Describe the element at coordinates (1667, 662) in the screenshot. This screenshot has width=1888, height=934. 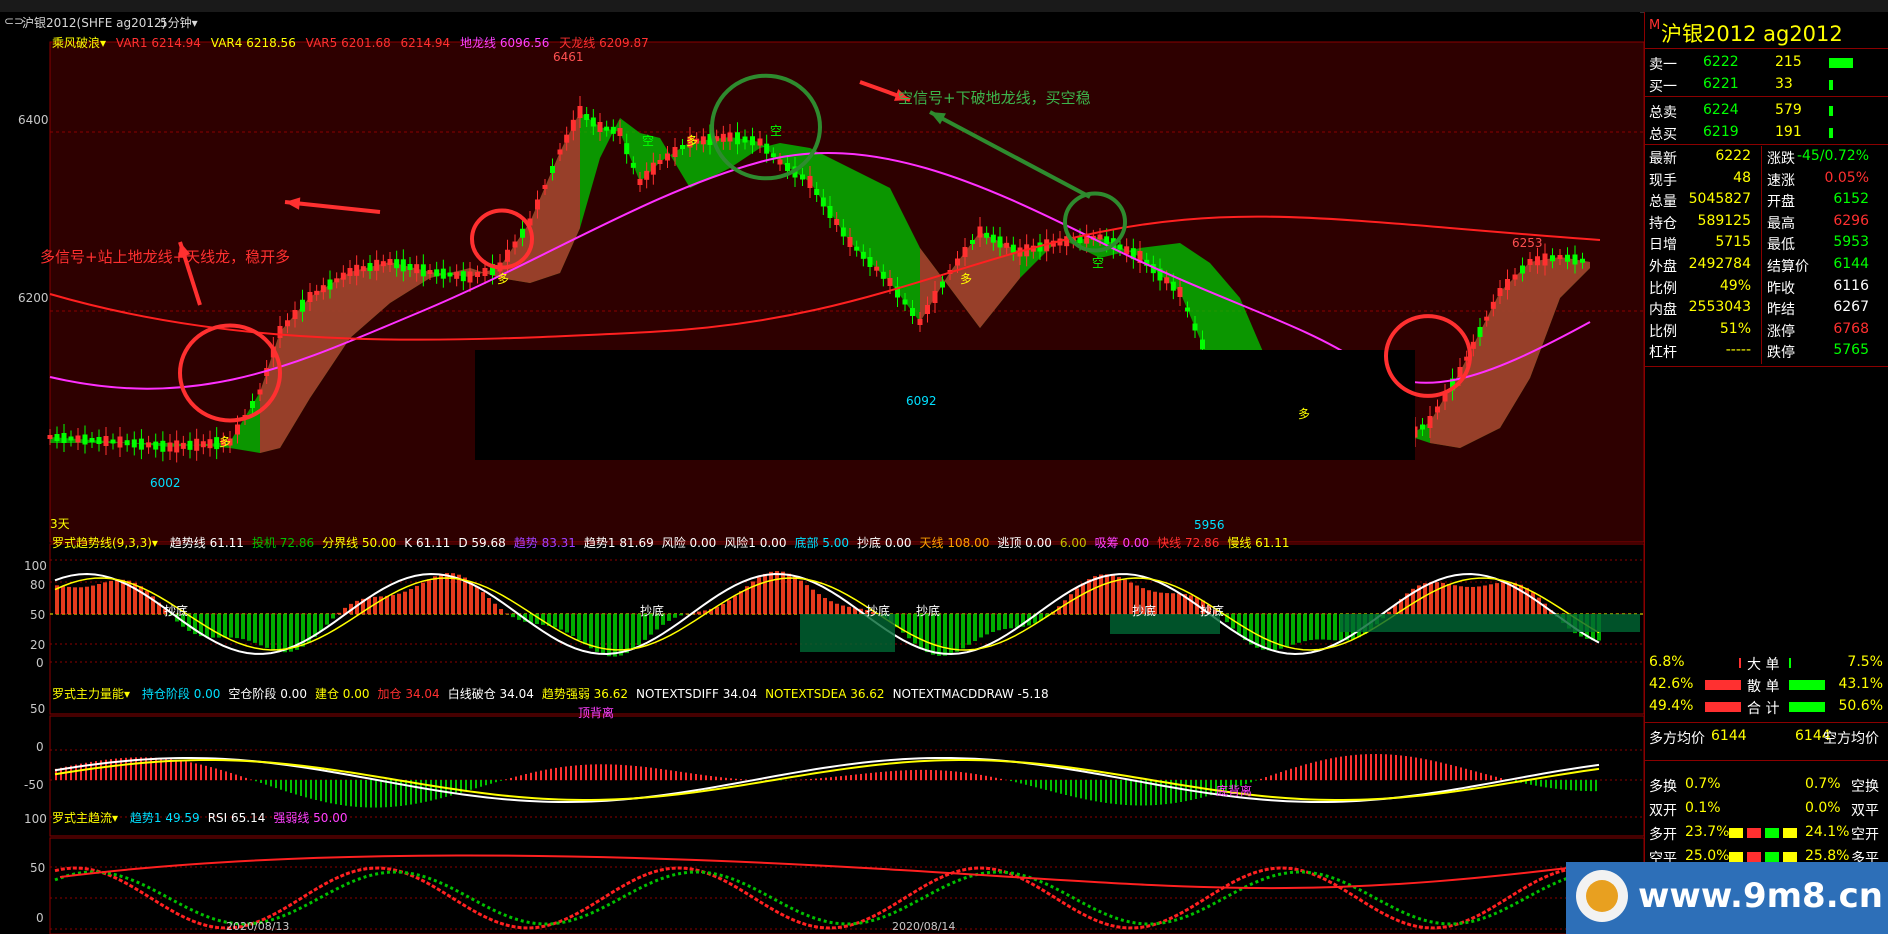
I see `flow-left-value: 6.8%` at that location.